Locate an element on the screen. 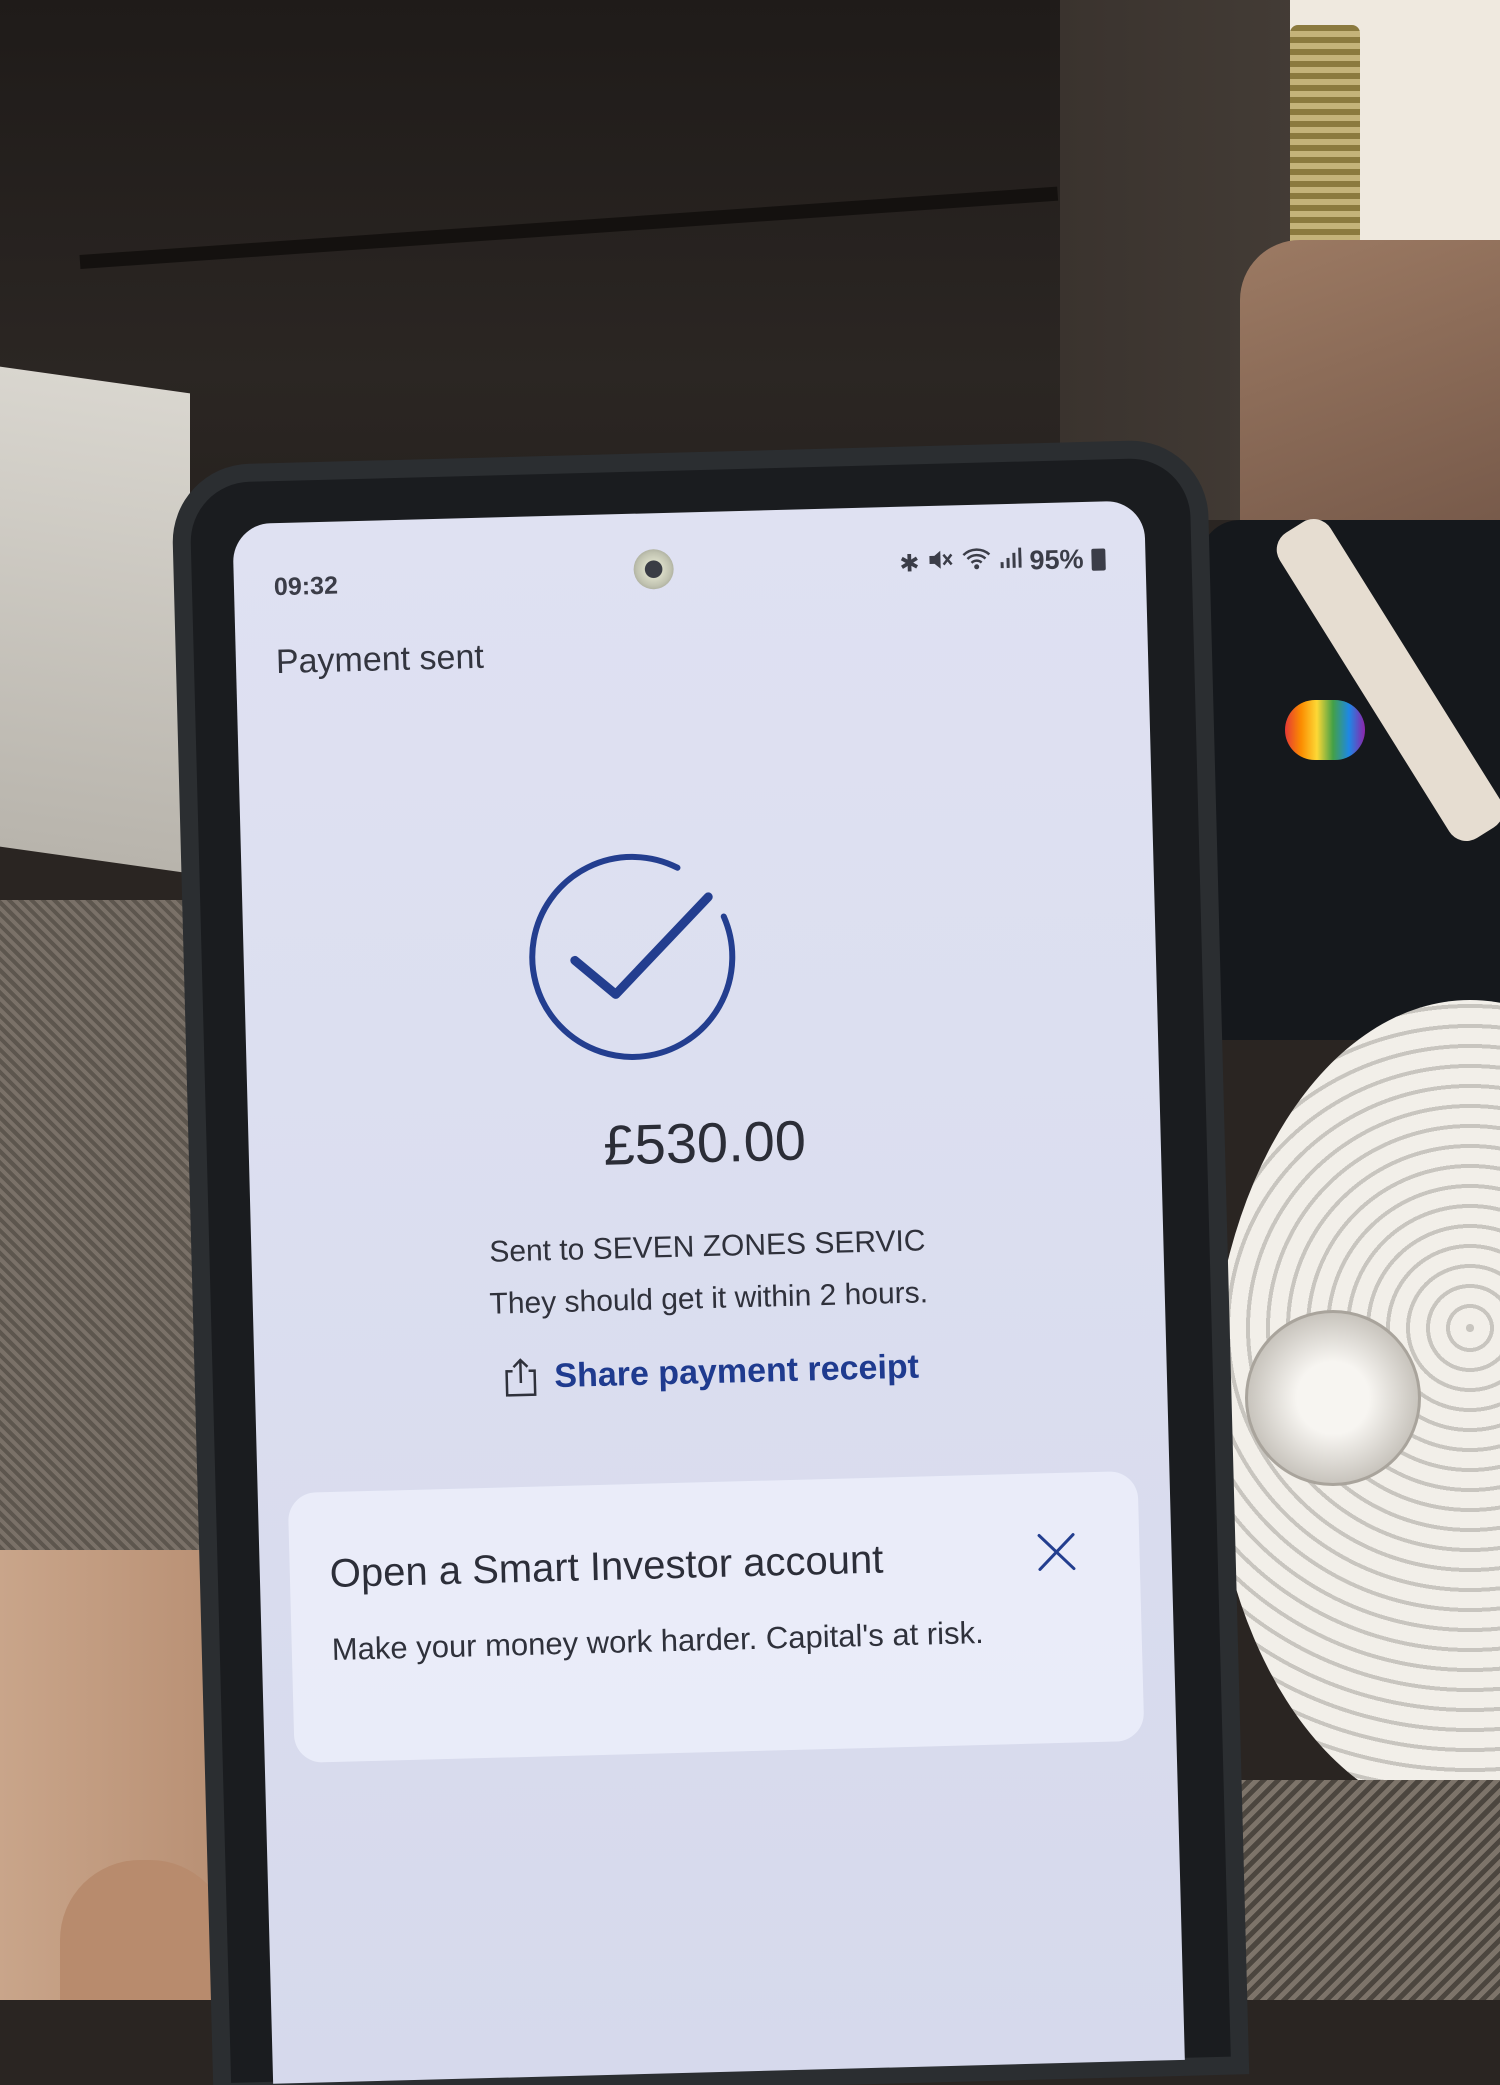 The width and height of the screenshot is (1500, 2085). share-receipt-button: Share payment receipt is located at coordinates (710, 1372).